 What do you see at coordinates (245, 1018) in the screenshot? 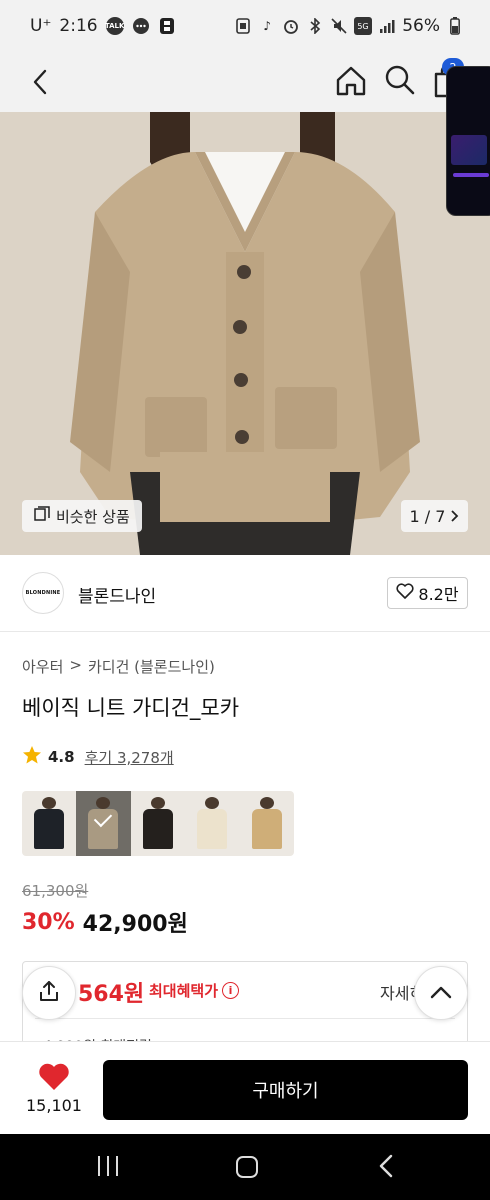
I see `divider` at bounding box center [245, 1018].